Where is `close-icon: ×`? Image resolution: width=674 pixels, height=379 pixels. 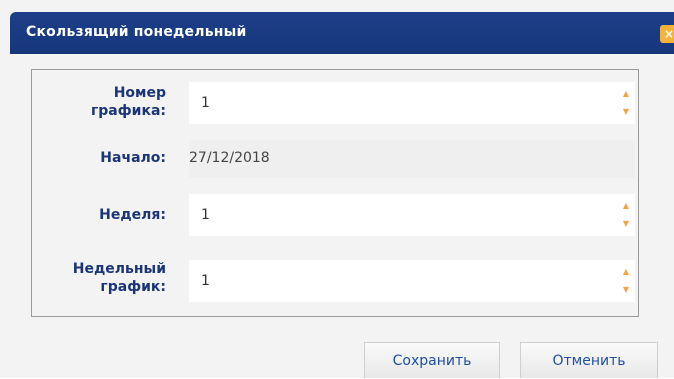
close-icon: × is located at coordinates (667, 34).